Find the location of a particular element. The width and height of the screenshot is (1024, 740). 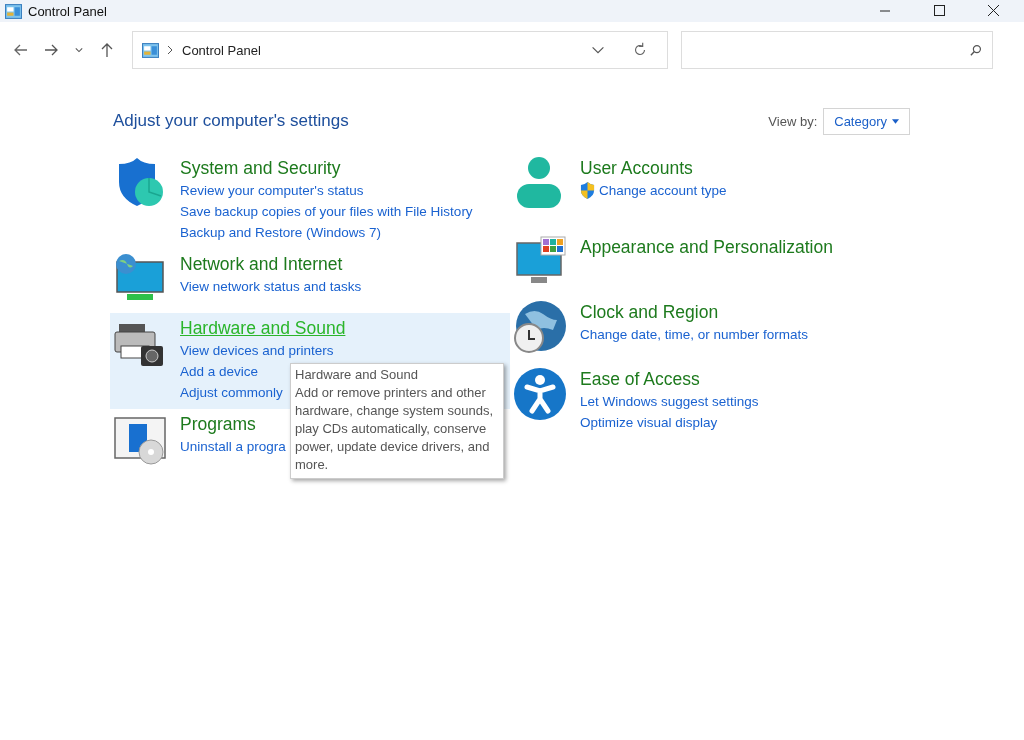

category-title: Ease of Access is located at coordinates (669, 379).